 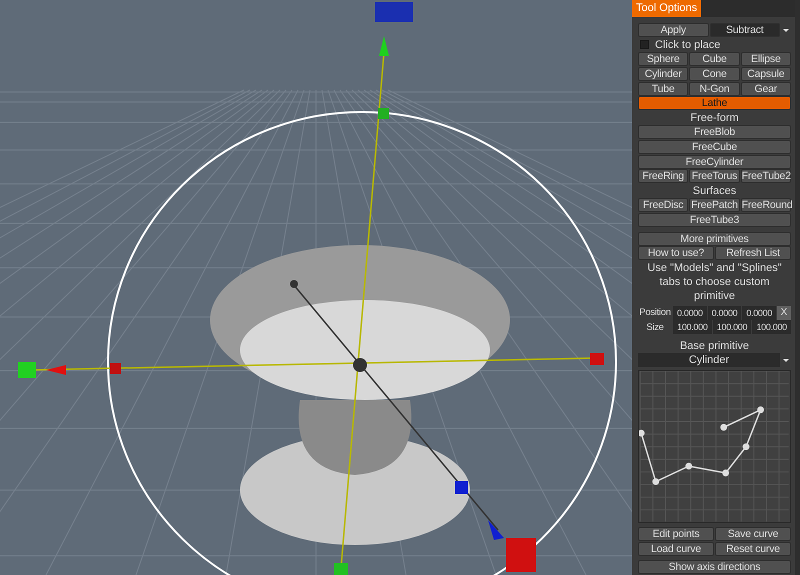 What do you see at coordinates (714, 567) in the screenshot?
I see `show-axis-directions-button: Show axis directions` at bounding box center [714, 567].